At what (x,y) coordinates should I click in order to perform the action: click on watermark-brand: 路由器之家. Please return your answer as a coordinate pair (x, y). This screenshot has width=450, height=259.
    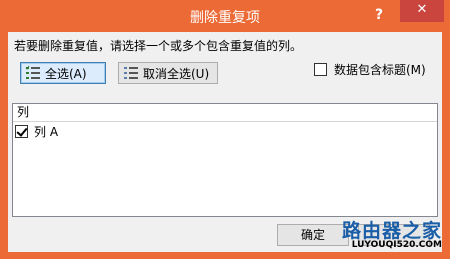
    Looking at the image, I should click on (391, 231).